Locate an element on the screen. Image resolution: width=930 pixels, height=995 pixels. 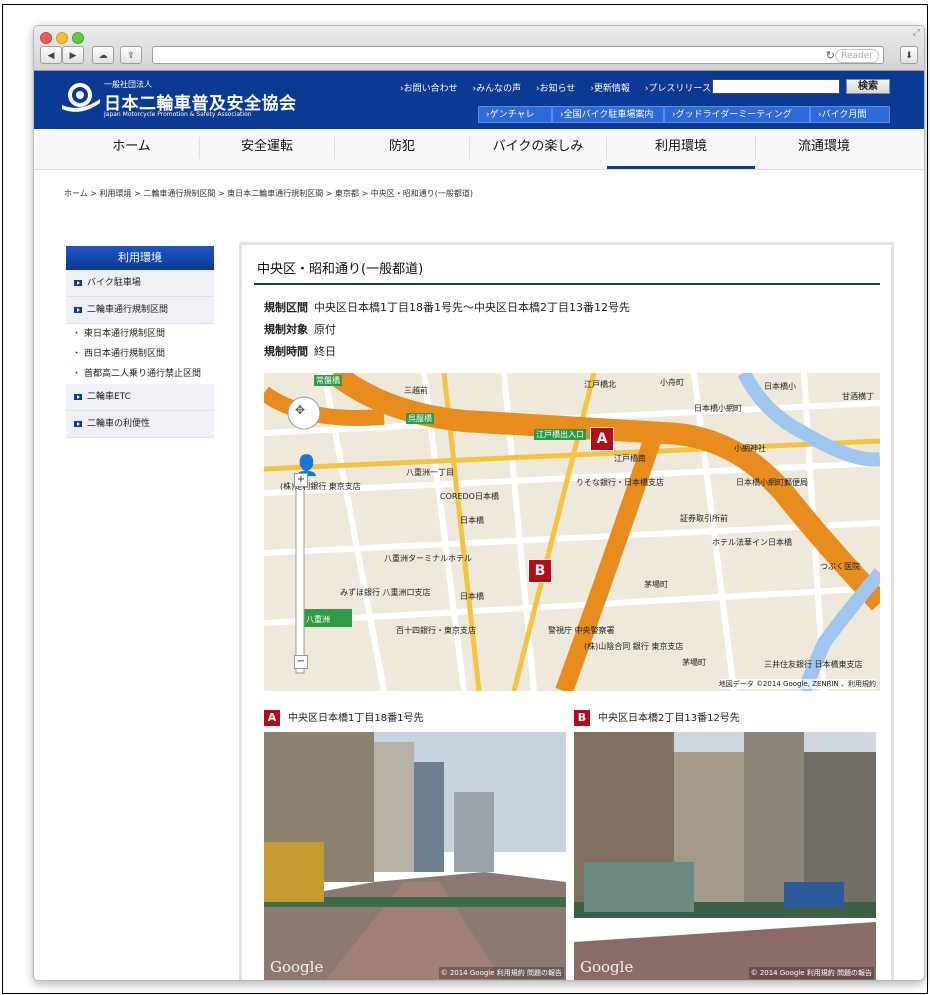
sub-link-parking: ›全国バイク駐車場案内 is located at coordinates (608, 114).